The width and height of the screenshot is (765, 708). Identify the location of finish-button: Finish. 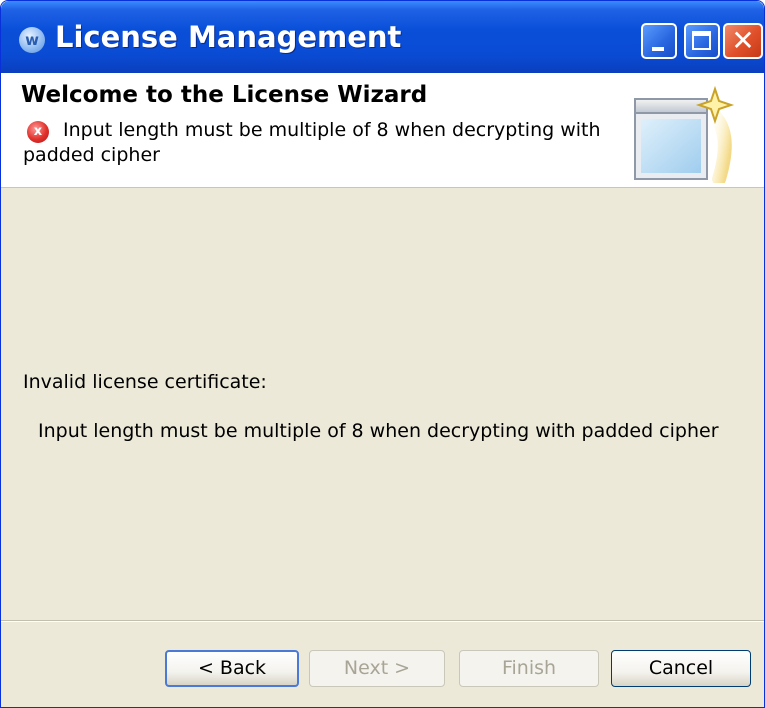
(529, 668).